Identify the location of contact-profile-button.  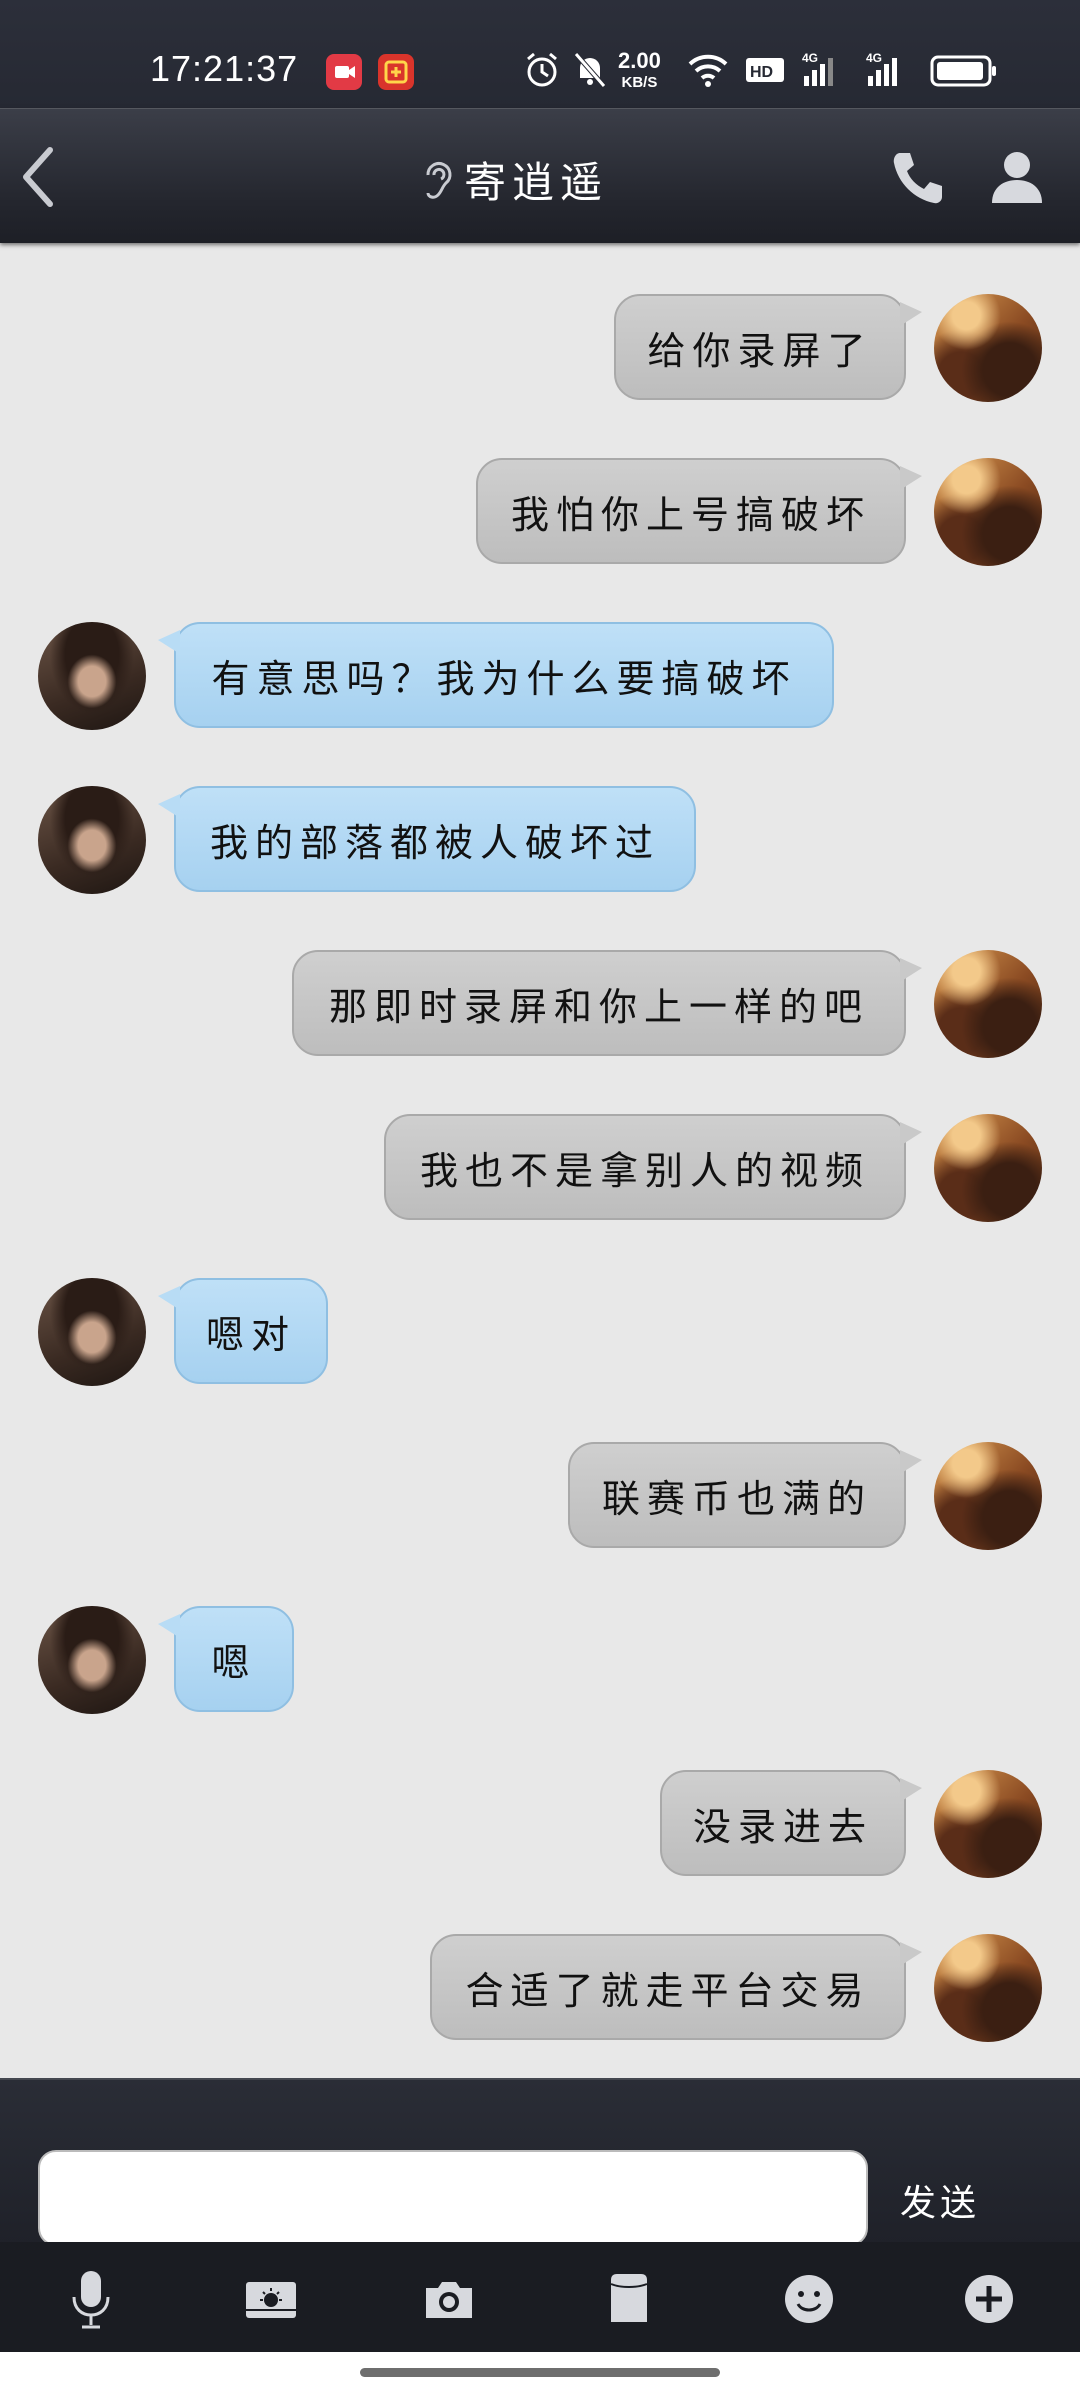
(1017, 176).